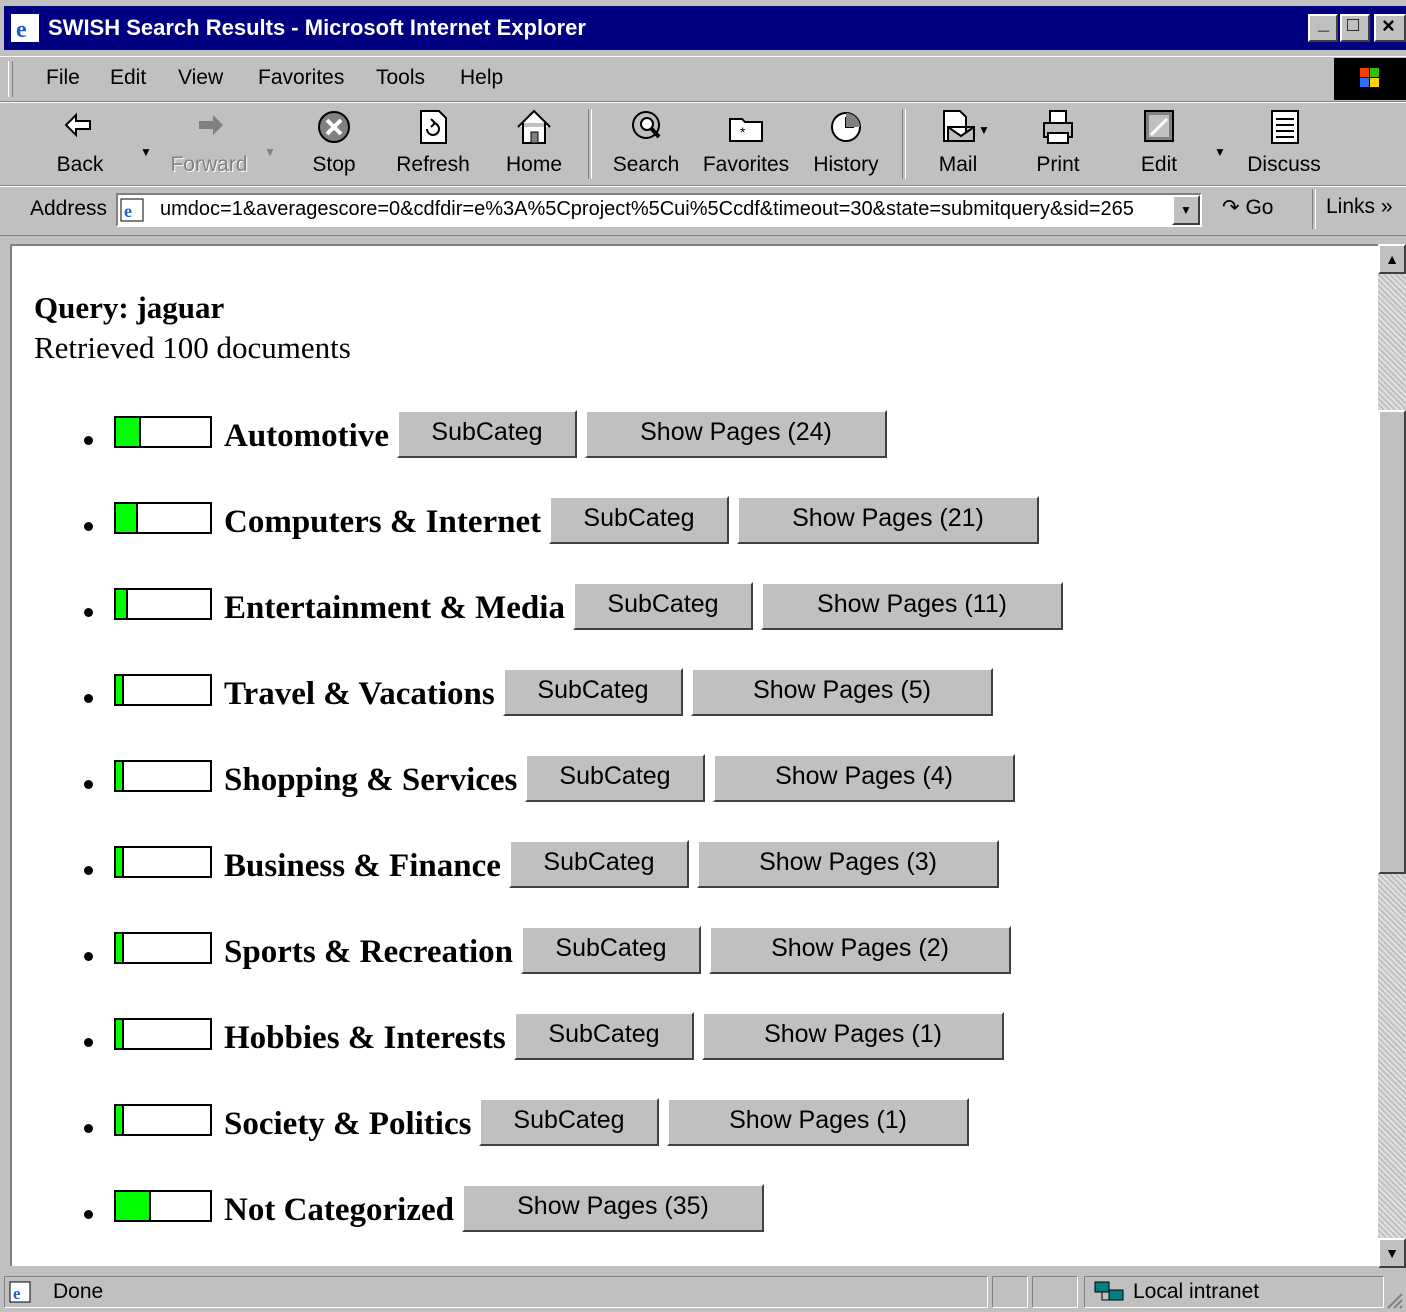 The width and height of the screenshot is (1406, 1312). Describe the element at coordinates (846, 144) in the screenshot. I see `history-button: History` at that location.